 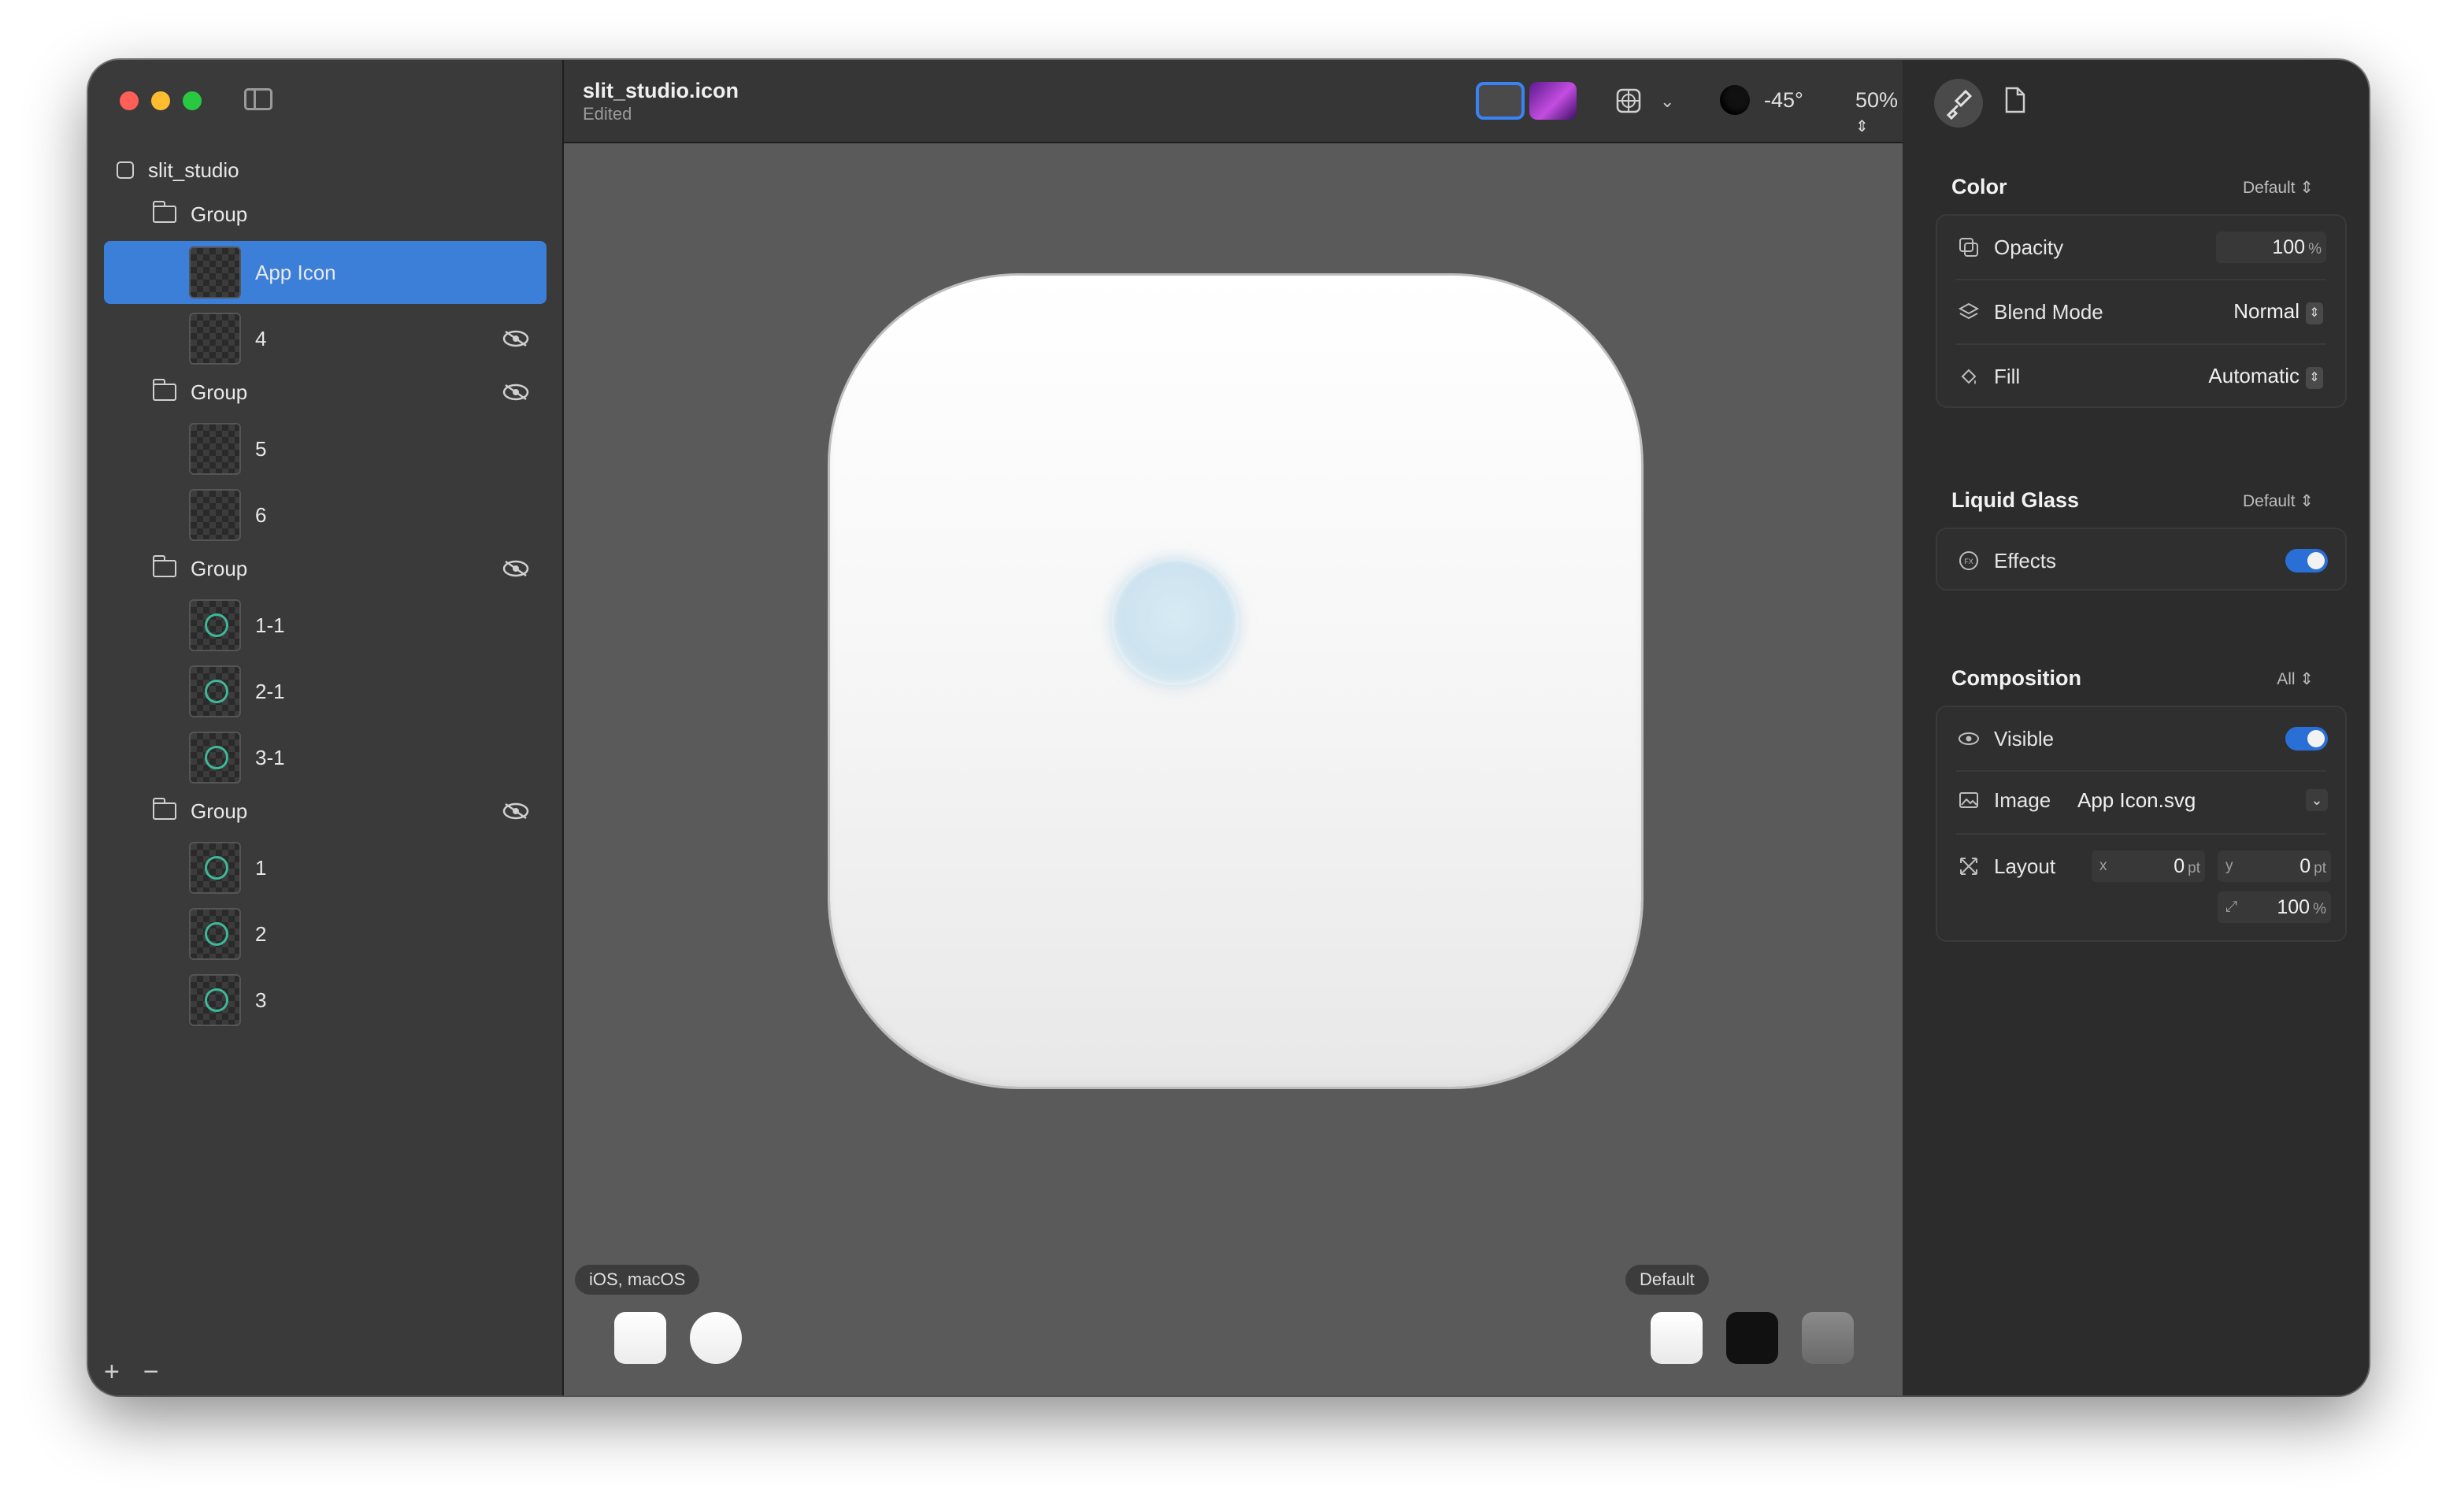 What do you see at coordinates (295, 272) in the screenshot?
I see `layer-label: App Icon` at bounding box center [295, 272].